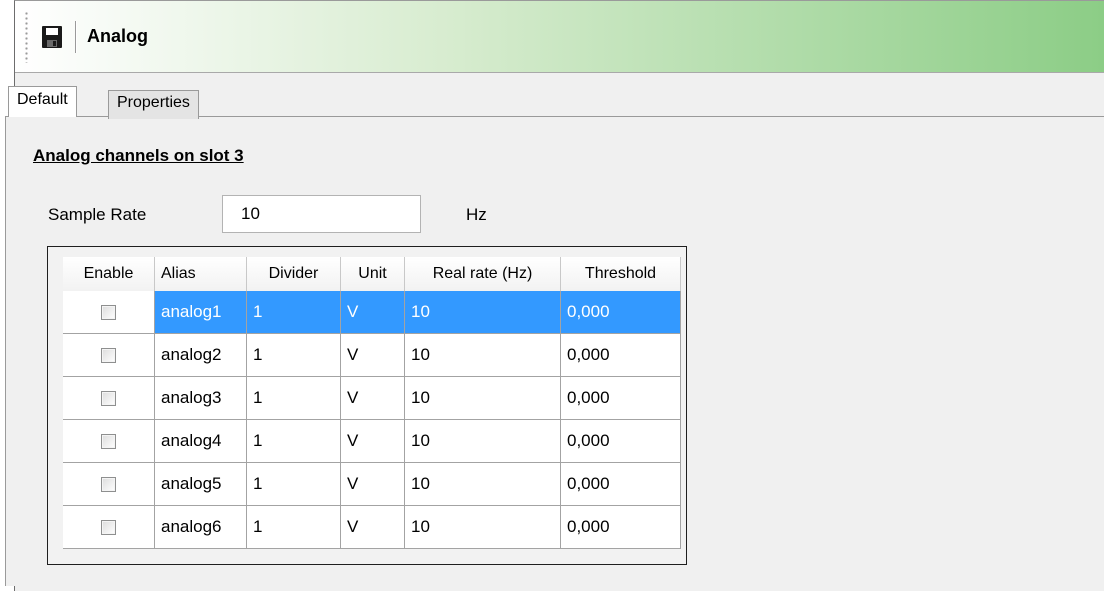 Image resolution: width=1104 pixels, height=591 pixels. Describe the element at coordinates (201, 484) in the screenshot. I see `alias-cell: analog5` at that location.